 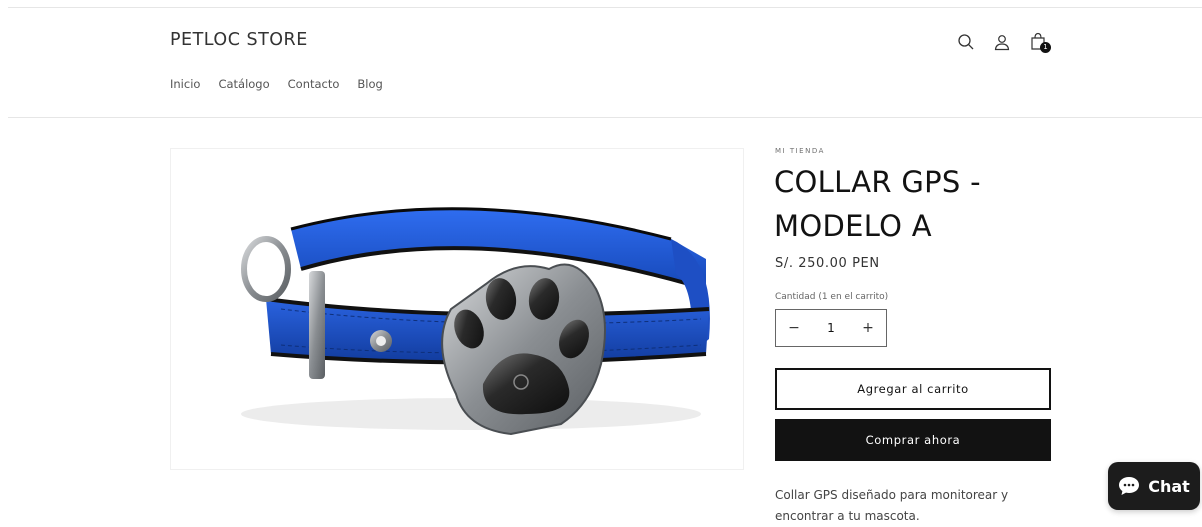 I want to click on header-divider, so click(x=605, y=117).